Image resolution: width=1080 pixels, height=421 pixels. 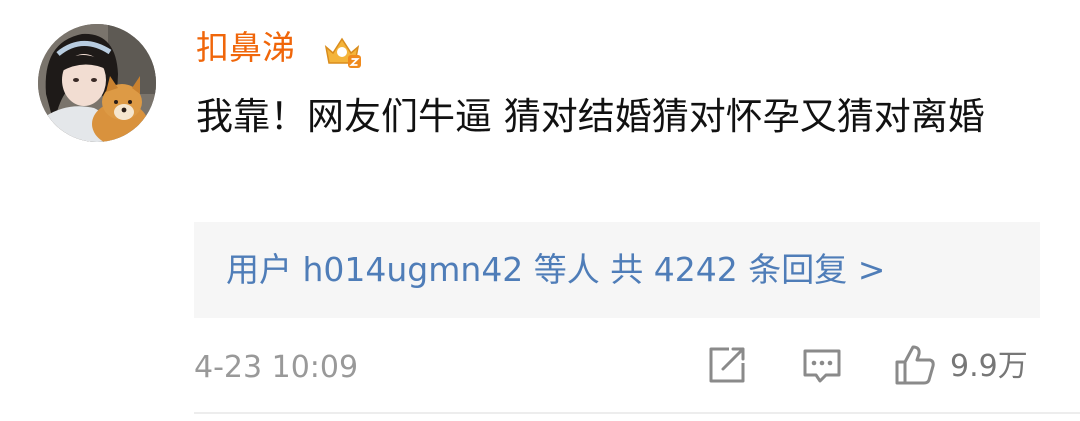 I want to click on share-icon, so click(x=727, y=367).